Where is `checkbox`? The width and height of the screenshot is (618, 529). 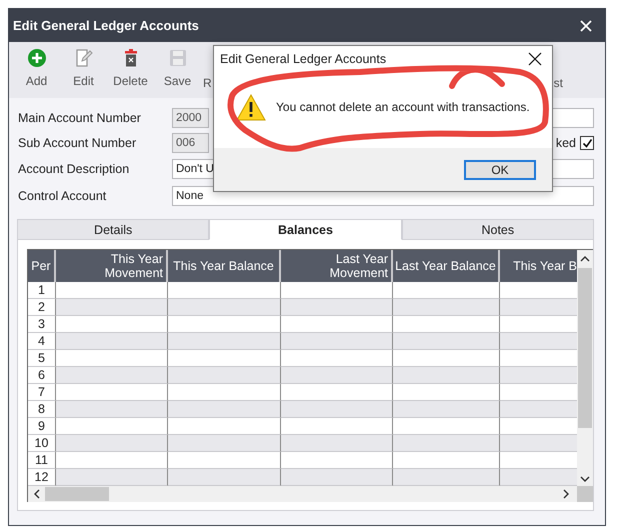 checkbox is located at coordinates (587, 143).